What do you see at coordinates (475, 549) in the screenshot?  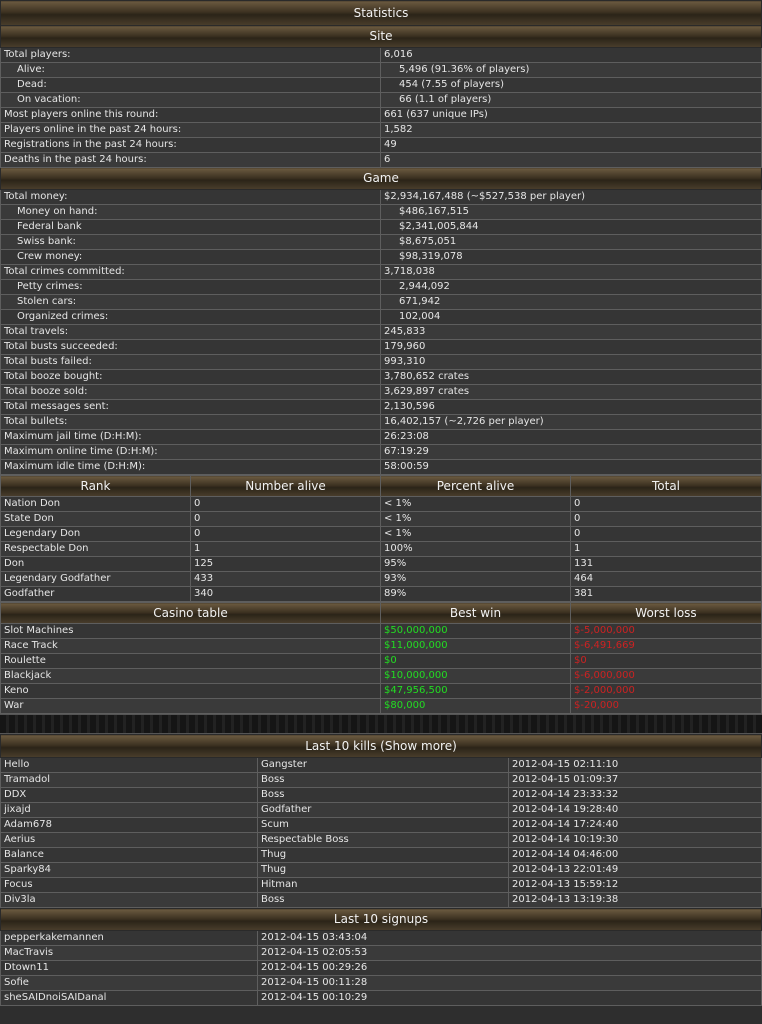 I see `rank-row-cell: 100%` at bounding box center [475, 549].